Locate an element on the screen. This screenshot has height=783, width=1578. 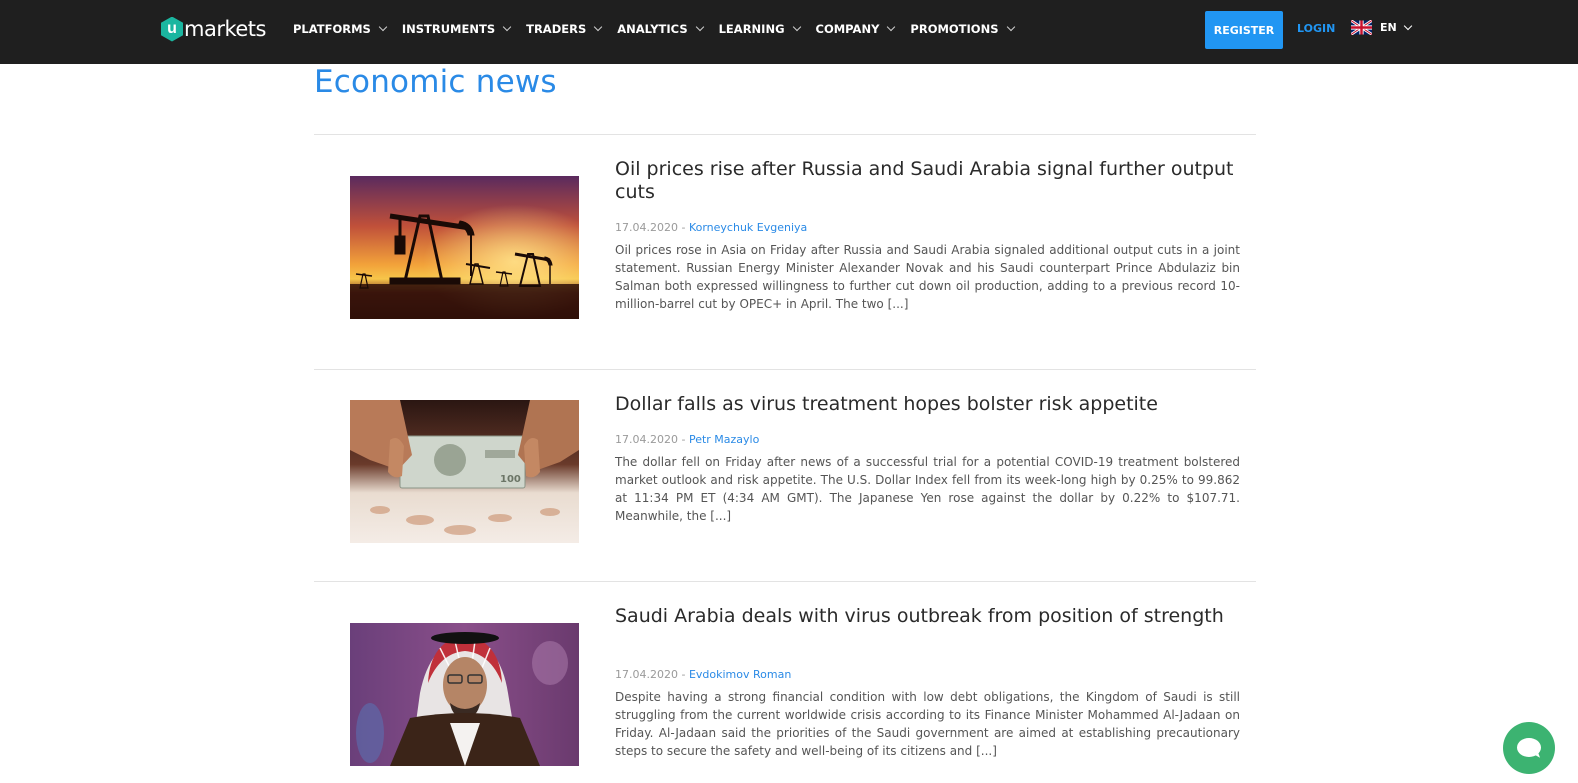
nav-label: INSTRUMENTS is located at coordinates (448, 29).